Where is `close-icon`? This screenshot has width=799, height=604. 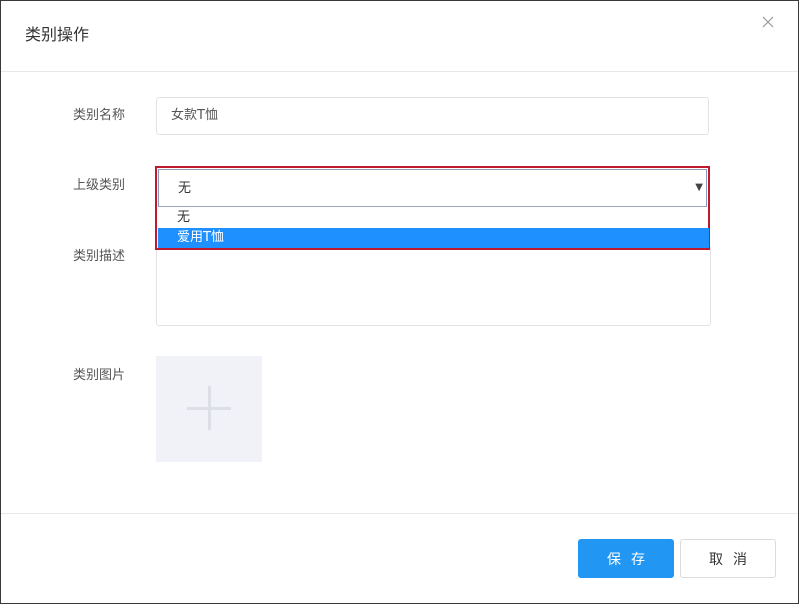
close-icon is located at coordinates (768, 22).